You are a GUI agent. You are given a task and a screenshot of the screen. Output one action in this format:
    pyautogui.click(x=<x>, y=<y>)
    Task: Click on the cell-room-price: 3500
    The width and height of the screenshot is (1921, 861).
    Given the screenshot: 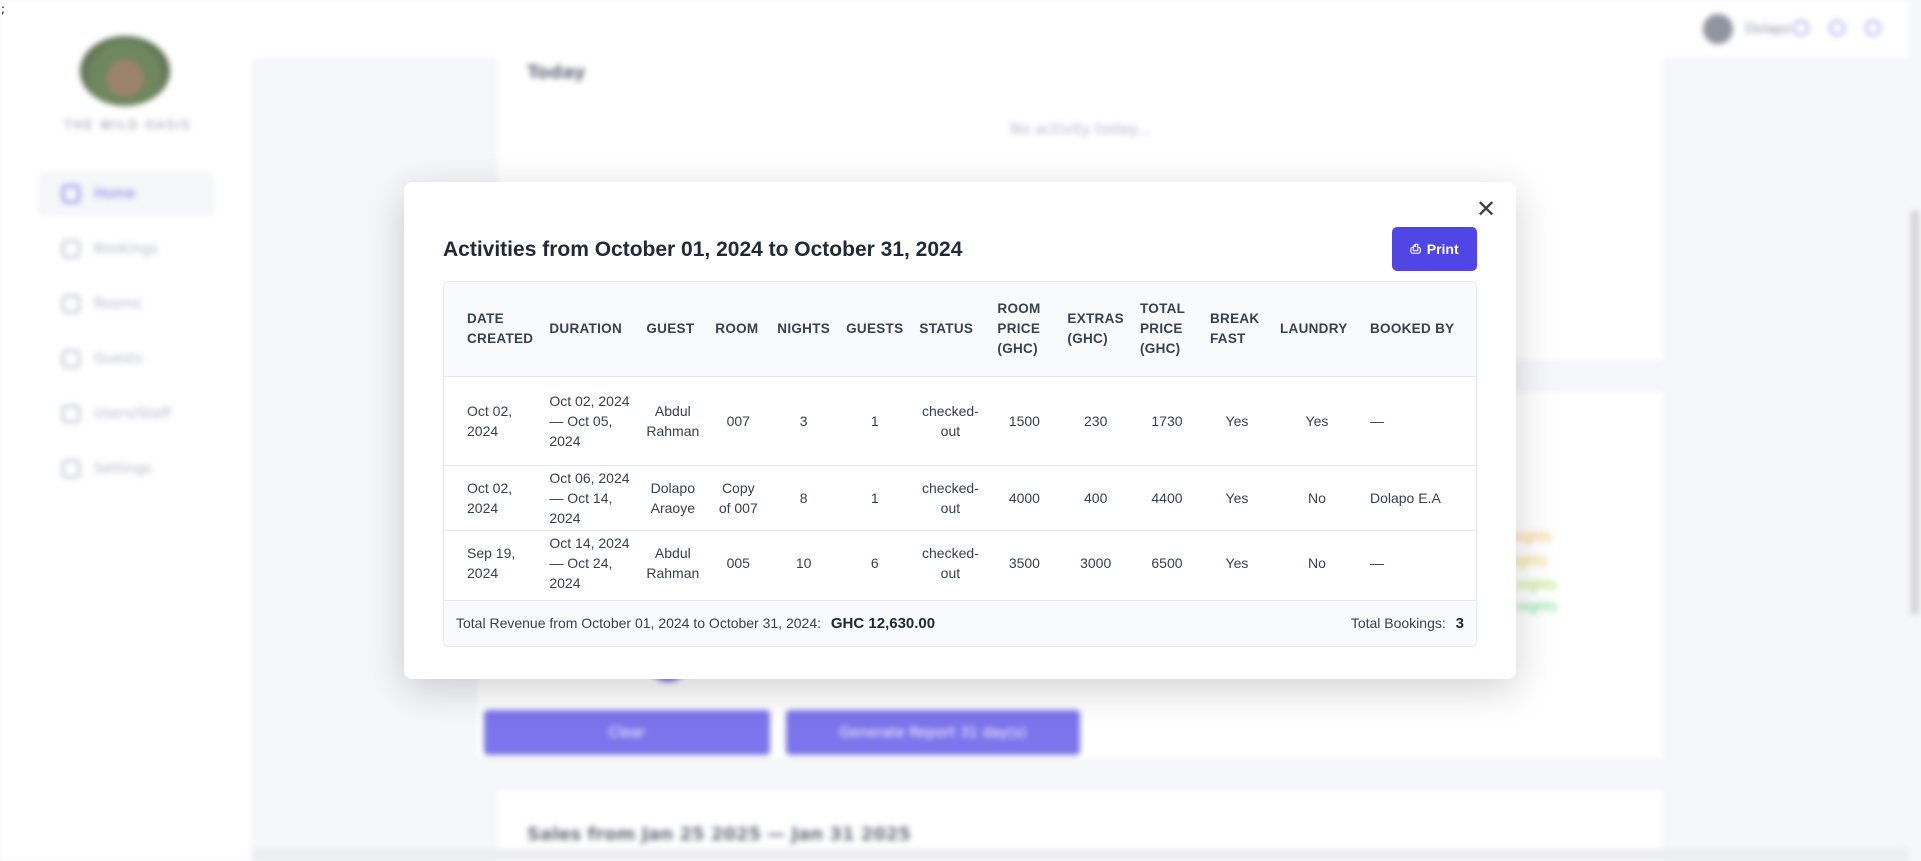 What is the action you would take?
    pyautogui.click(x=1024, y=562)
    